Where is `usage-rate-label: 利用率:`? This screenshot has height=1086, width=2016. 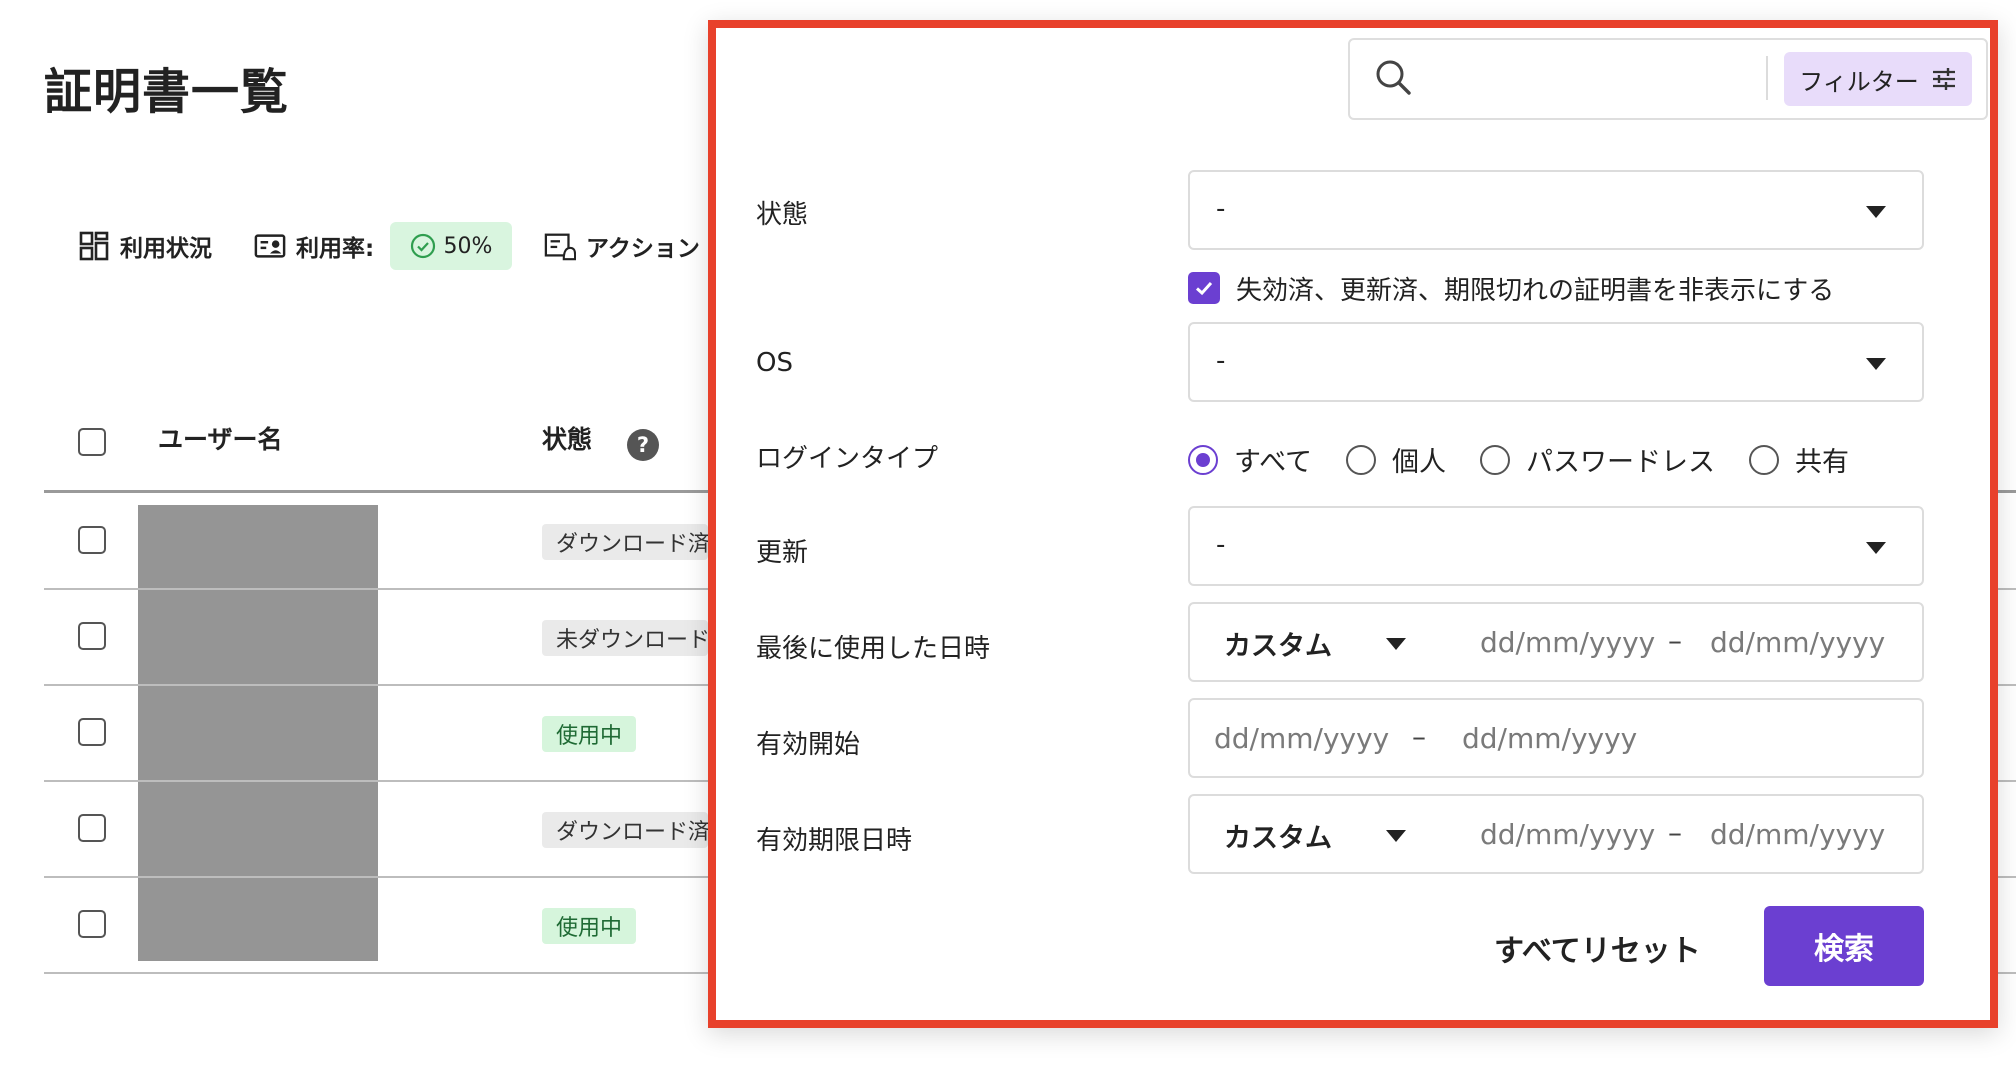 usage-rate-label: 利用率: is located at coordinates (335, 249).